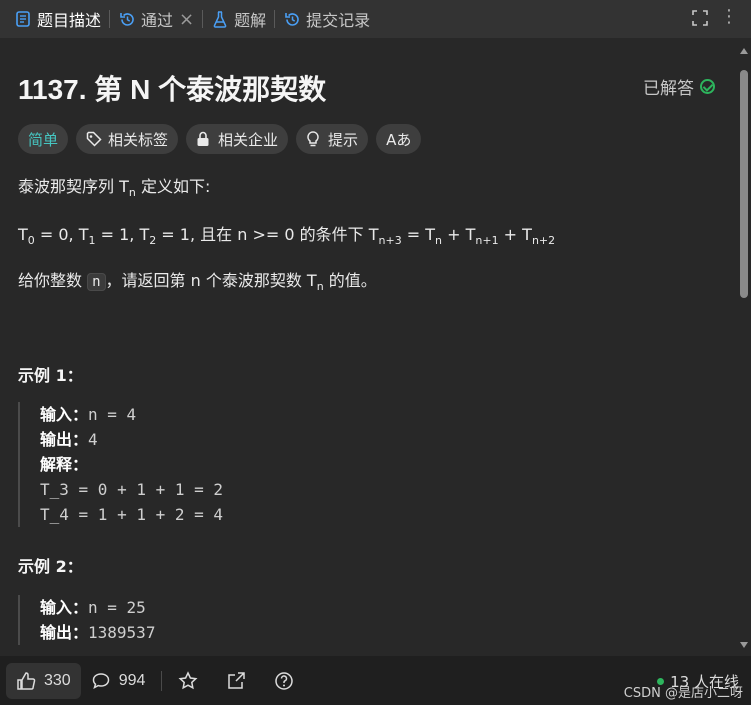 The image size is (751, 705). I want to click on inline-code: n, so click(96, 282).